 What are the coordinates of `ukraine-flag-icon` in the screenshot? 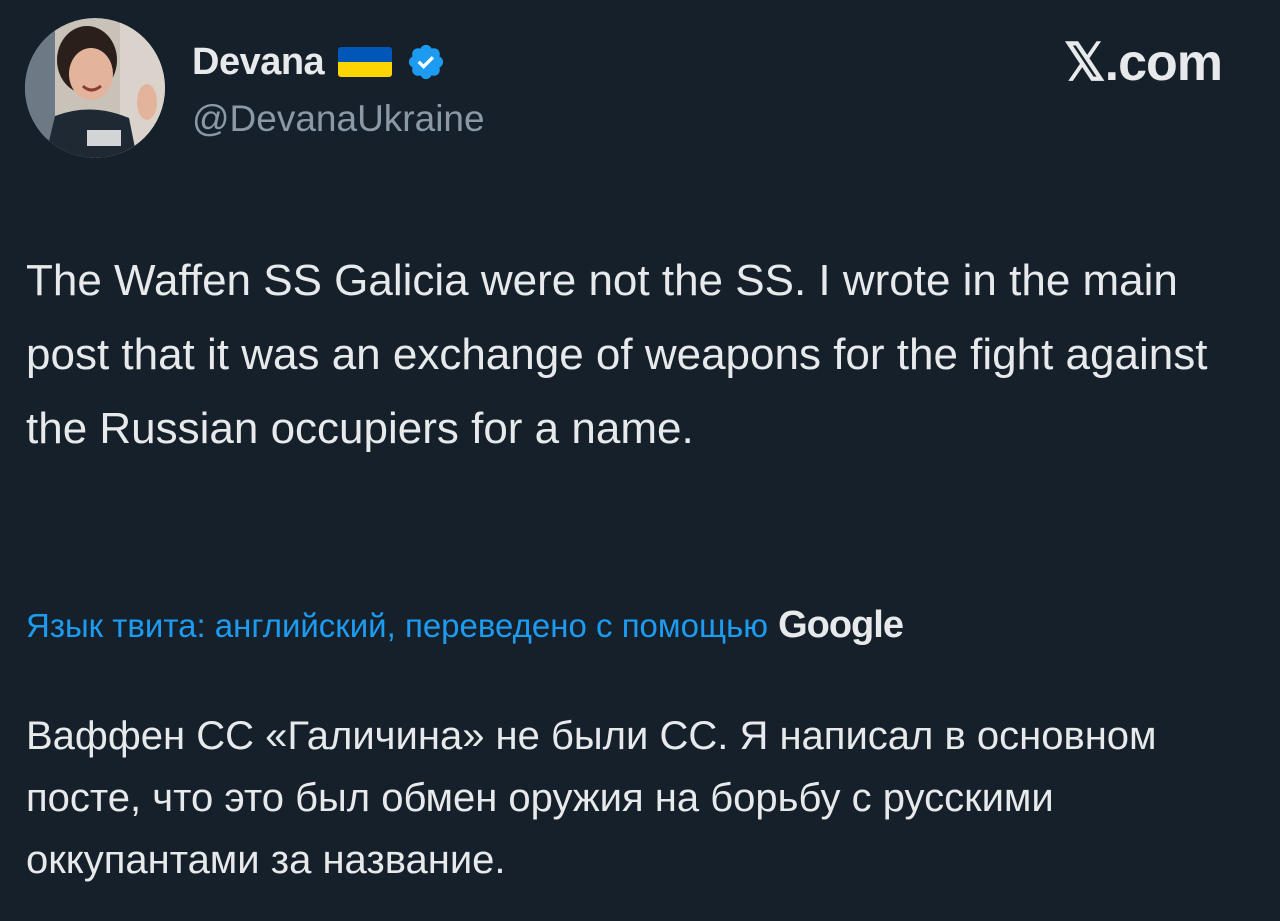 It's located at (365, 62).